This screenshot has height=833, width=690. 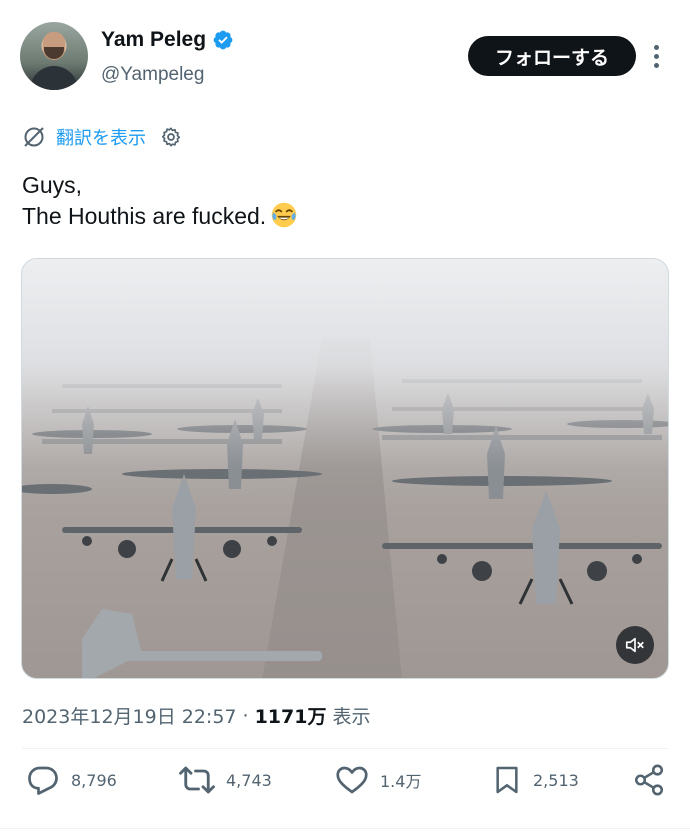 I want to click on volume-muted-icon, so click(x=634, y=645).